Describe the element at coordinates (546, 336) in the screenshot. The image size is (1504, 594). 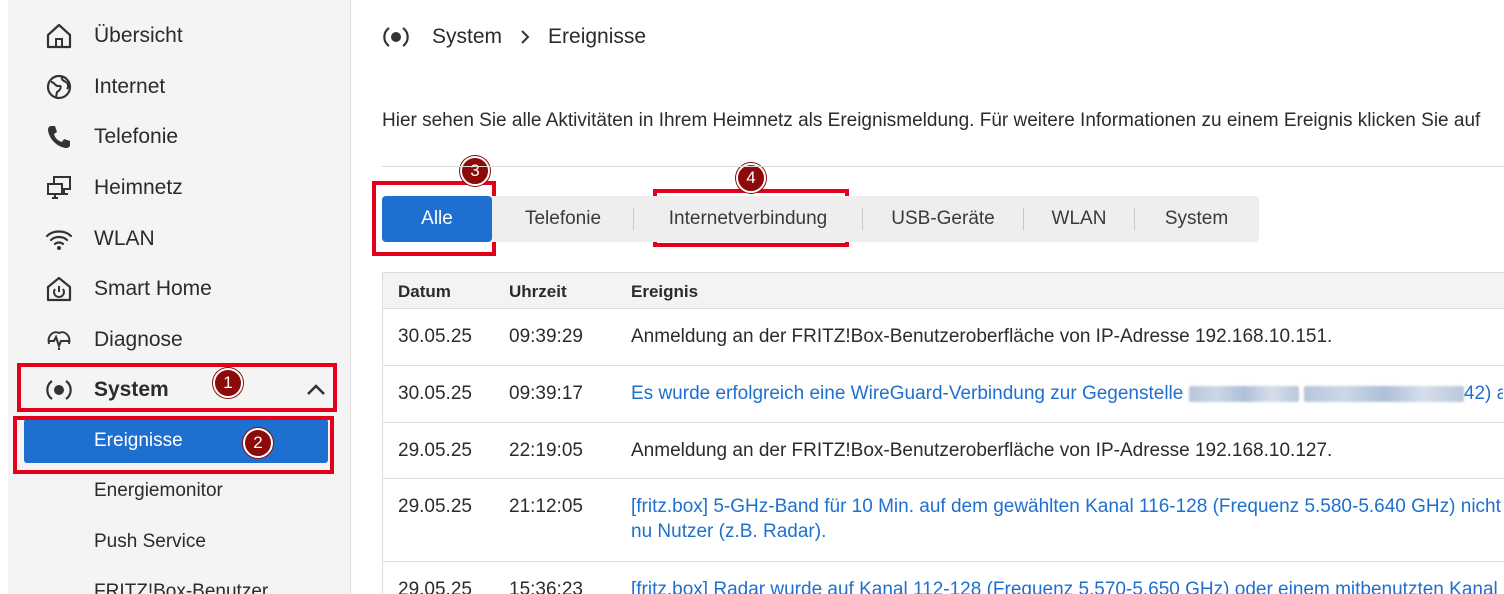
I see `cell-time: 09:39:29` at that location.